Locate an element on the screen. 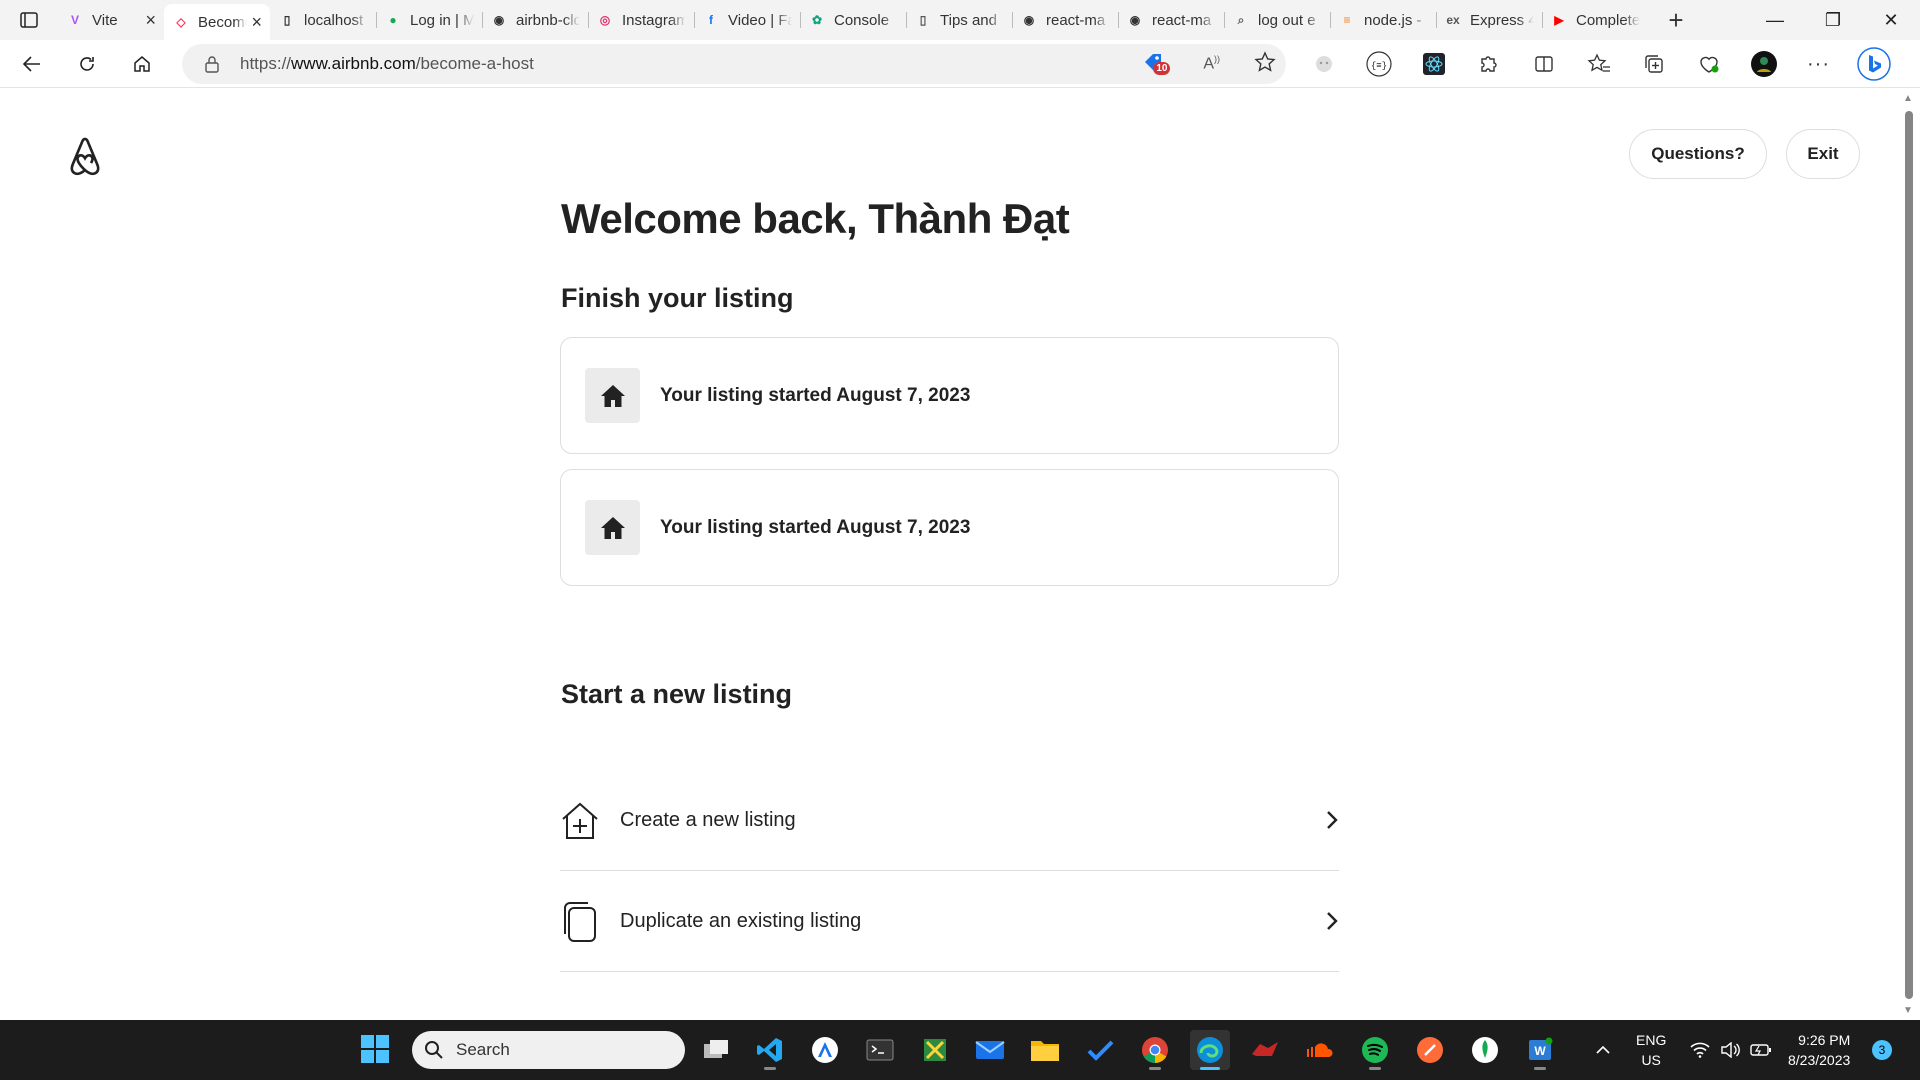 The height and width of the screenshot is (1080, 1920). tab-title: Log in | MongoDB is located at coordinates (442, 20).